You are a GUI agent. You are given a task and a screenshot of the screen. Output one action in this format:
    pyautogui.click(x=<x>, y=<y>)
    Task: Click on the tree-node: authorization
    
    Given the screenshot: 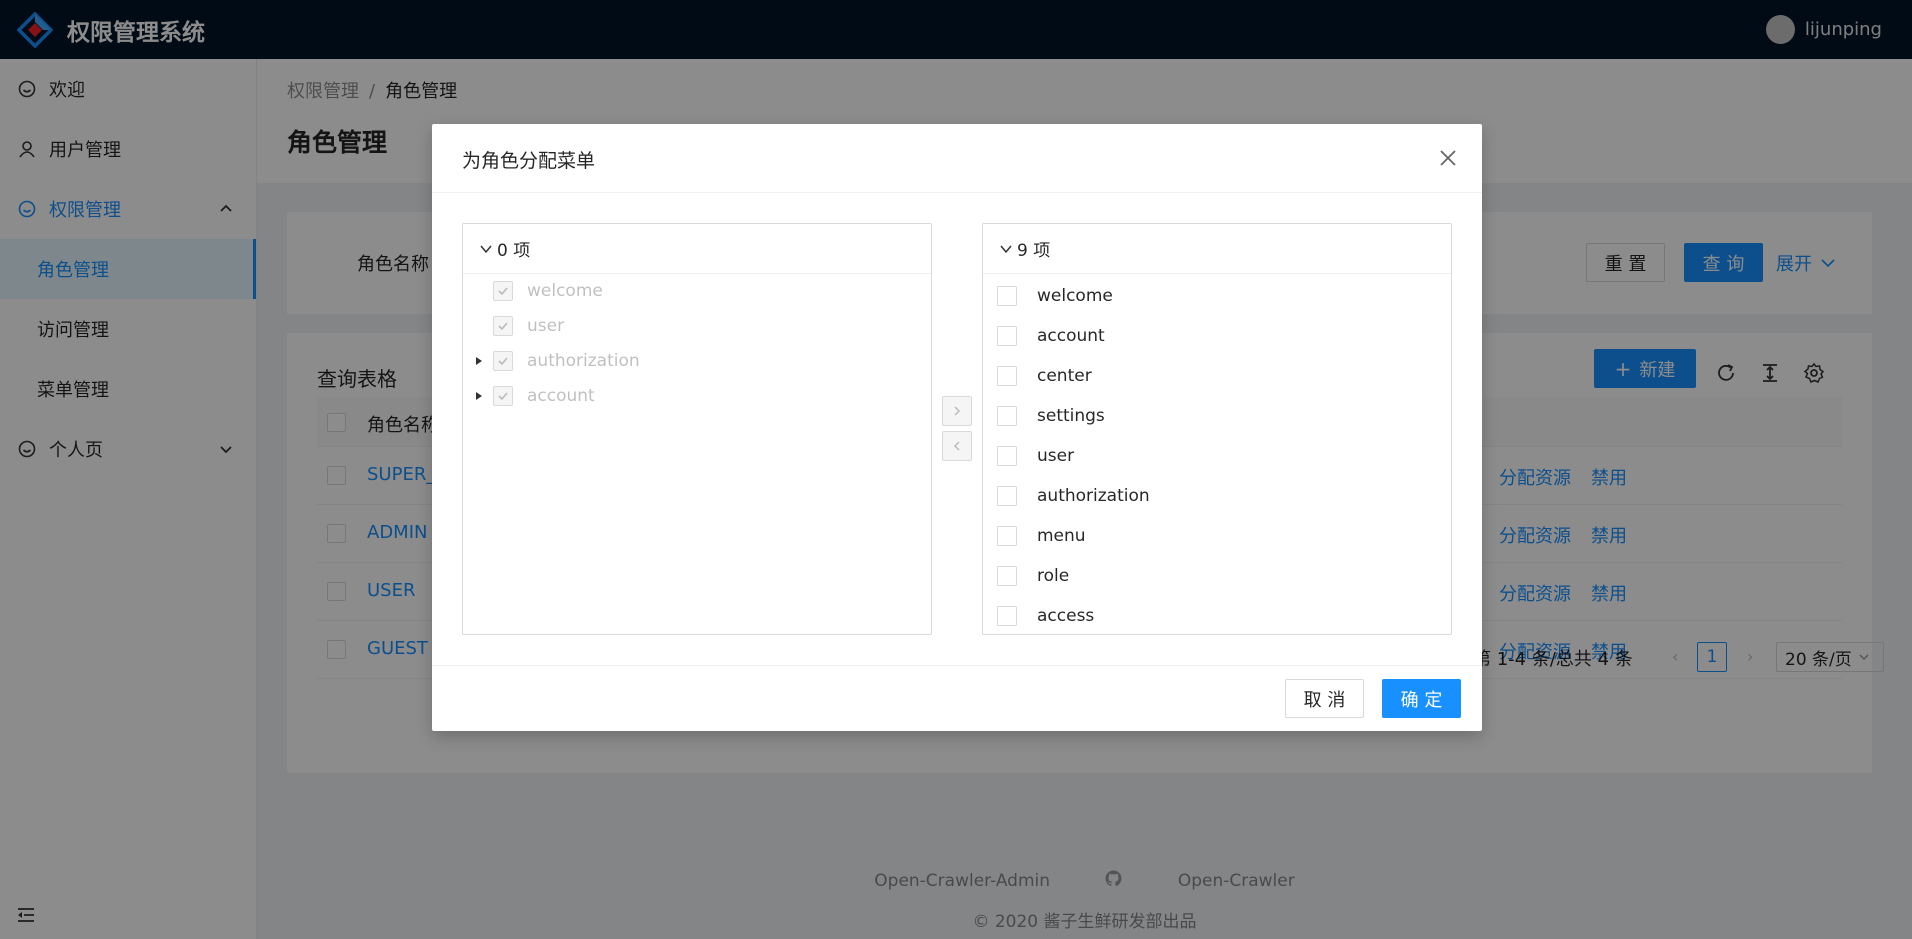 What is the action you would take?
    pyautogui.click(x=566, y=361)
    